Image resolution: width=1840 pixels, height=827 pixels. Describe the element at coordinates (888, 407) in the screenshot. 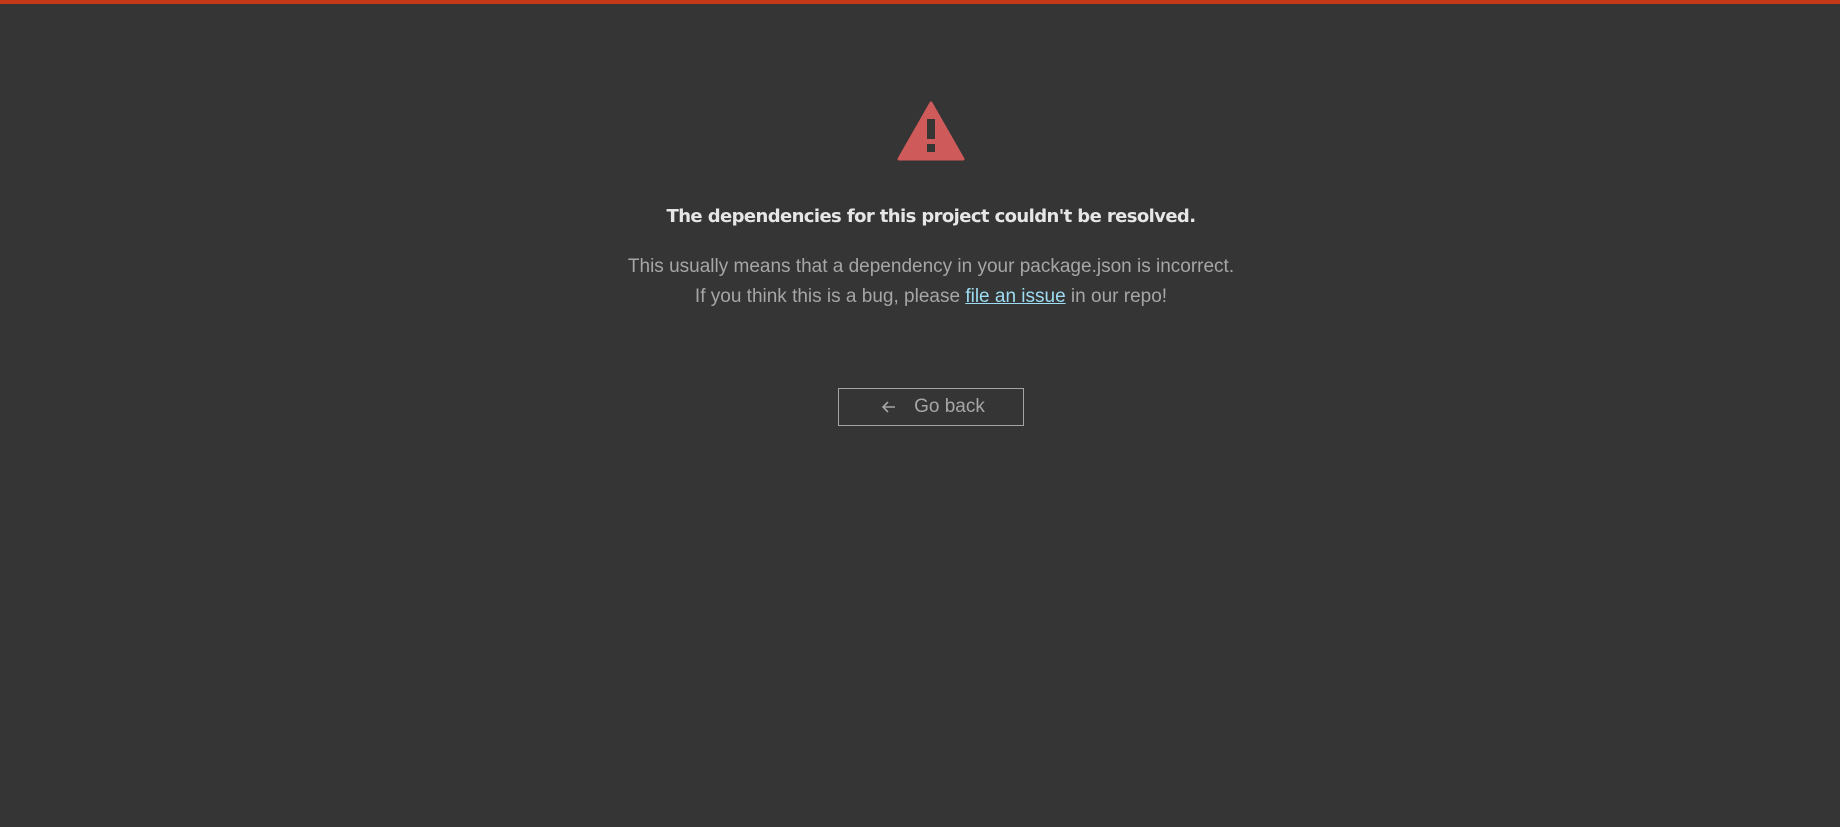

I see `arrow-left-icon` at that location.